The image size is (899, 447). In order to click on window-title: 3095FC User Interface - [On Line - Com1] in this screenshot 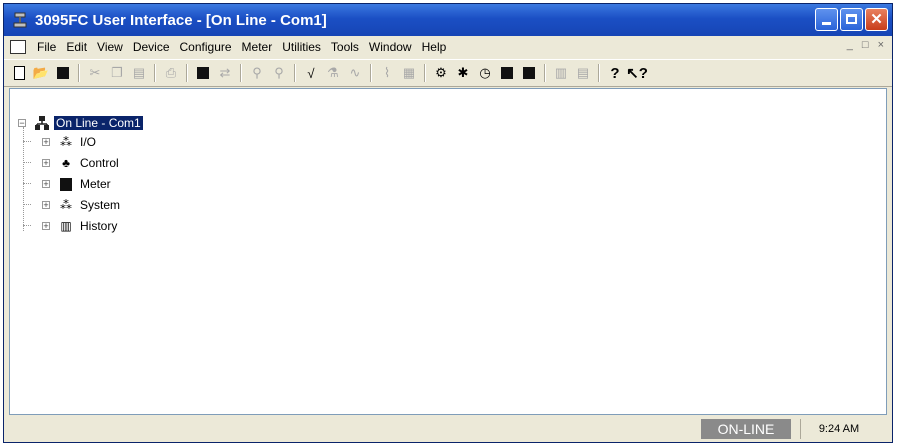, I will do `click(181, 20)`.